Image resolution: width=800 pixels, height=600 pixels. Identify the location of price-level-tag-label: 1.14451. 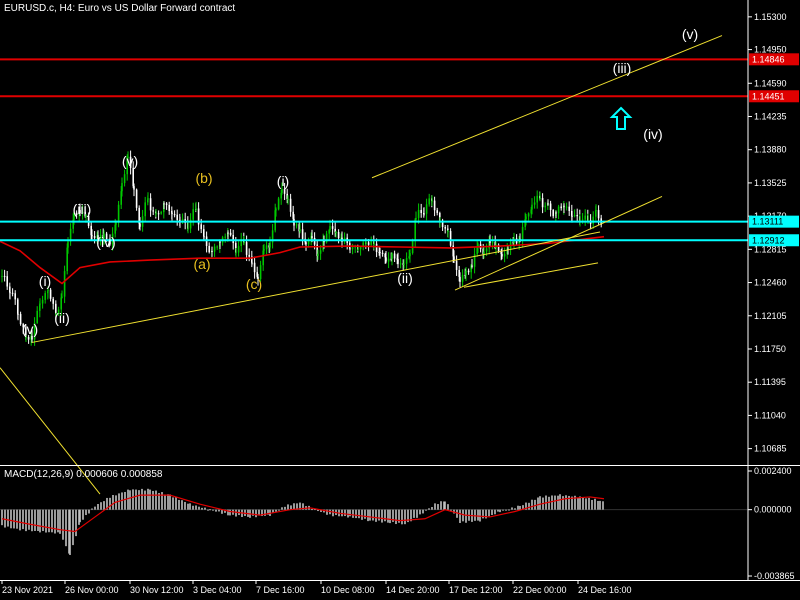
(768, 96).